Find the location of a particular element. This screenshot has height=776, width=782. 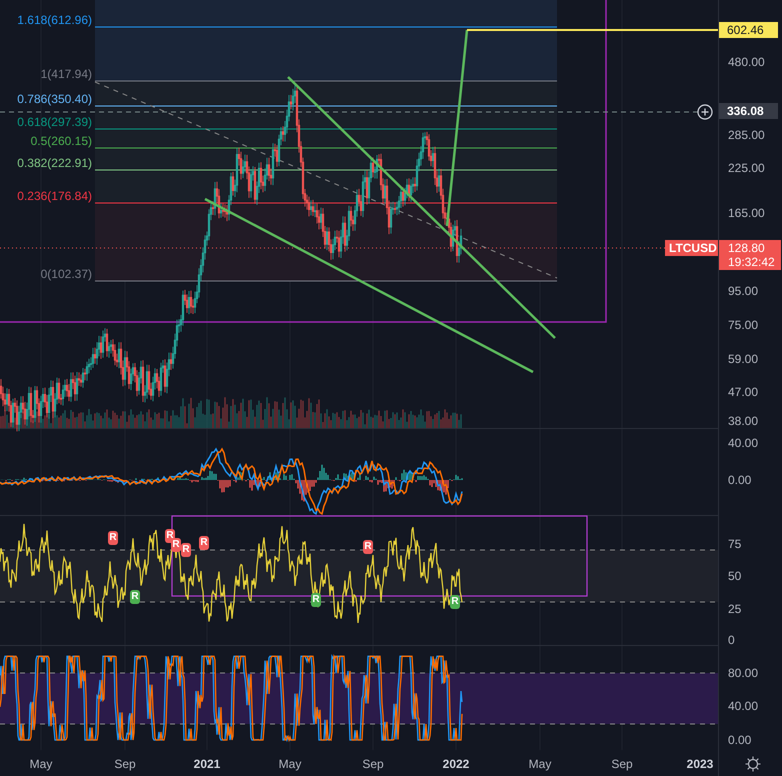

axis-tick-label: 59.00 is located at coordinates (743, 359).